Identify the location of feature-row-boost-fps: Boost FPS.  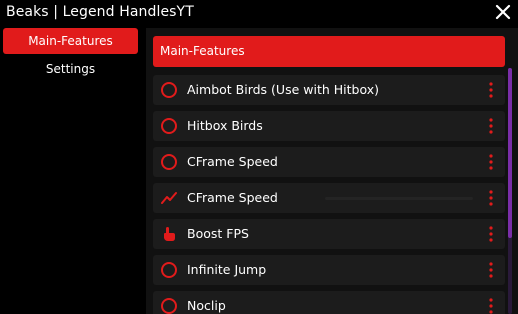
(329, 234).